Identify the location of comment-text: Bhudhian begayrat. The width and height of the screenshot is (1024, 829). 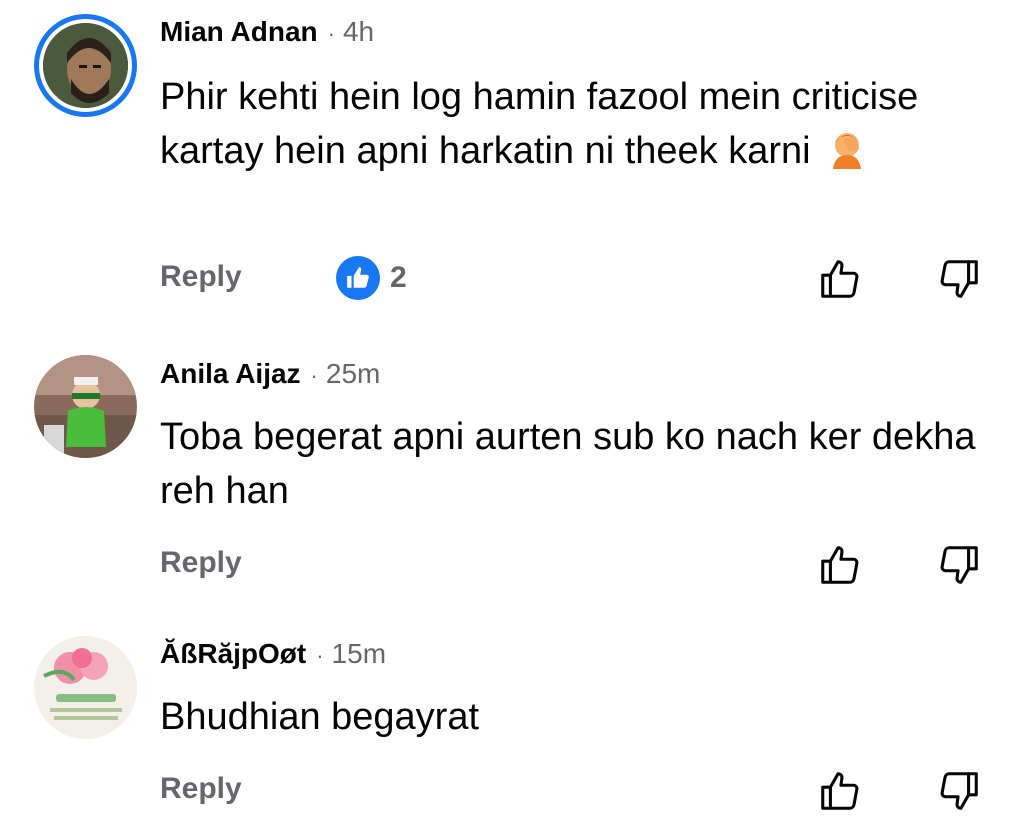
(320, 717).